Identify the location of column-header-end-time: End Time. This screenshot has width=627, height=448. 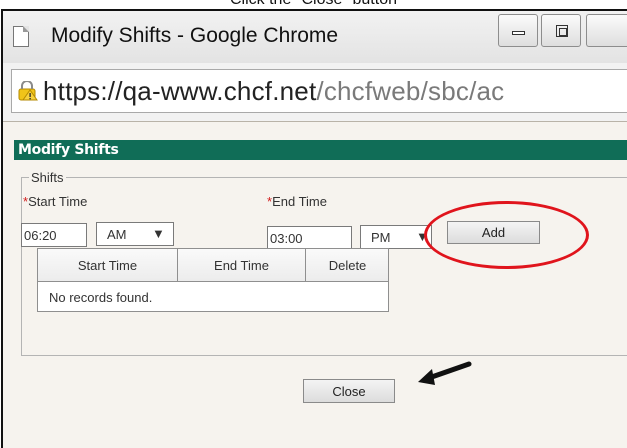
(242, 265).